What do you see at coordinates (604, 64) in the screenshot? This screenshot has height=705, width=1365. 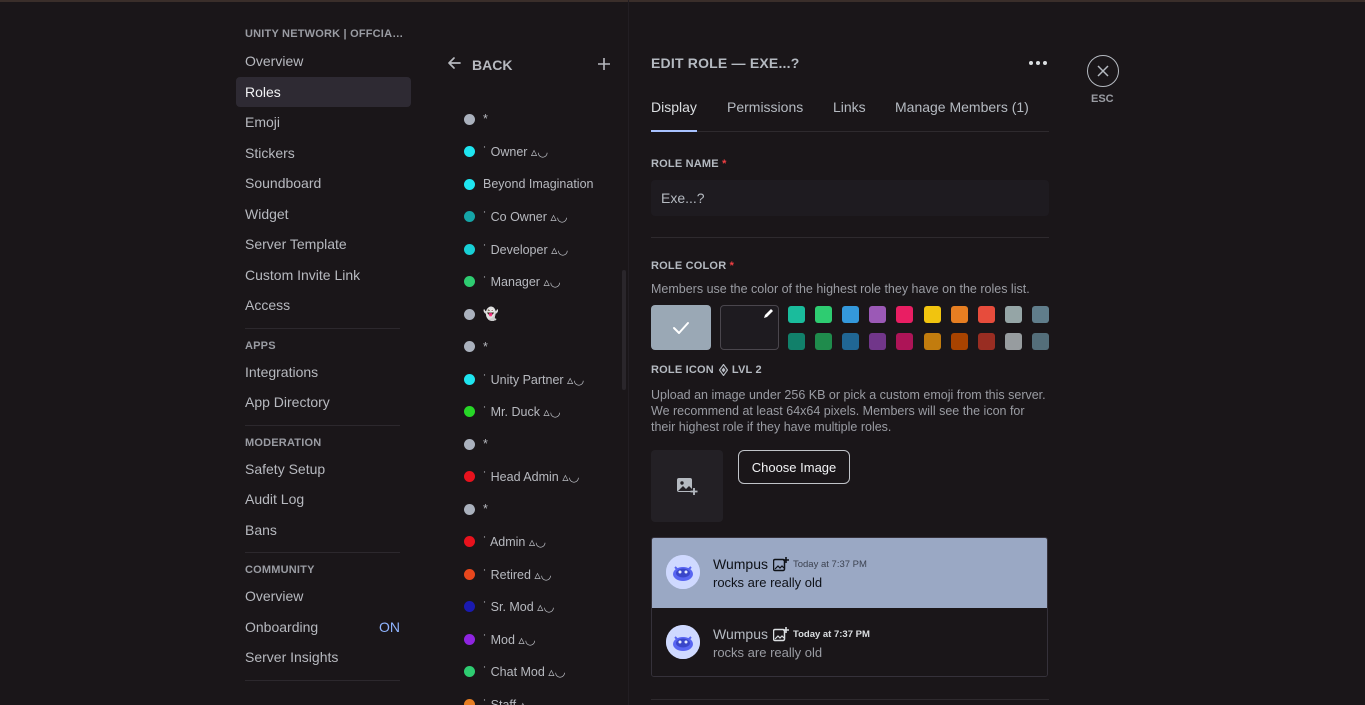 I see `plus-icon` at bounding box center [604, 64].